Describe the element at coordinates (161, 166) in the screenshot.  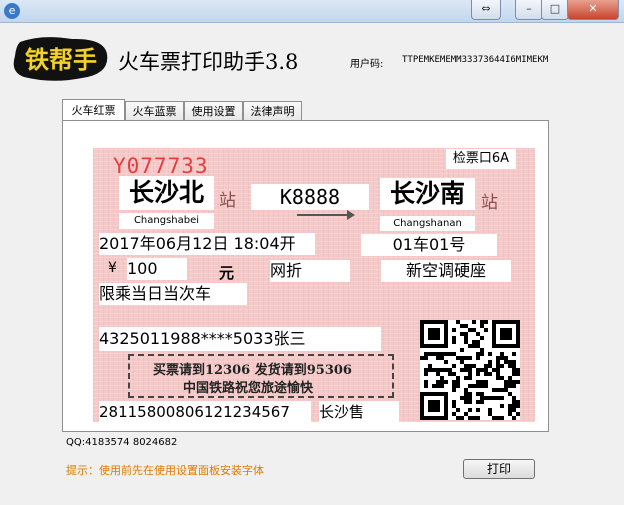
I see `ticket-serial: Y077733` at that location.